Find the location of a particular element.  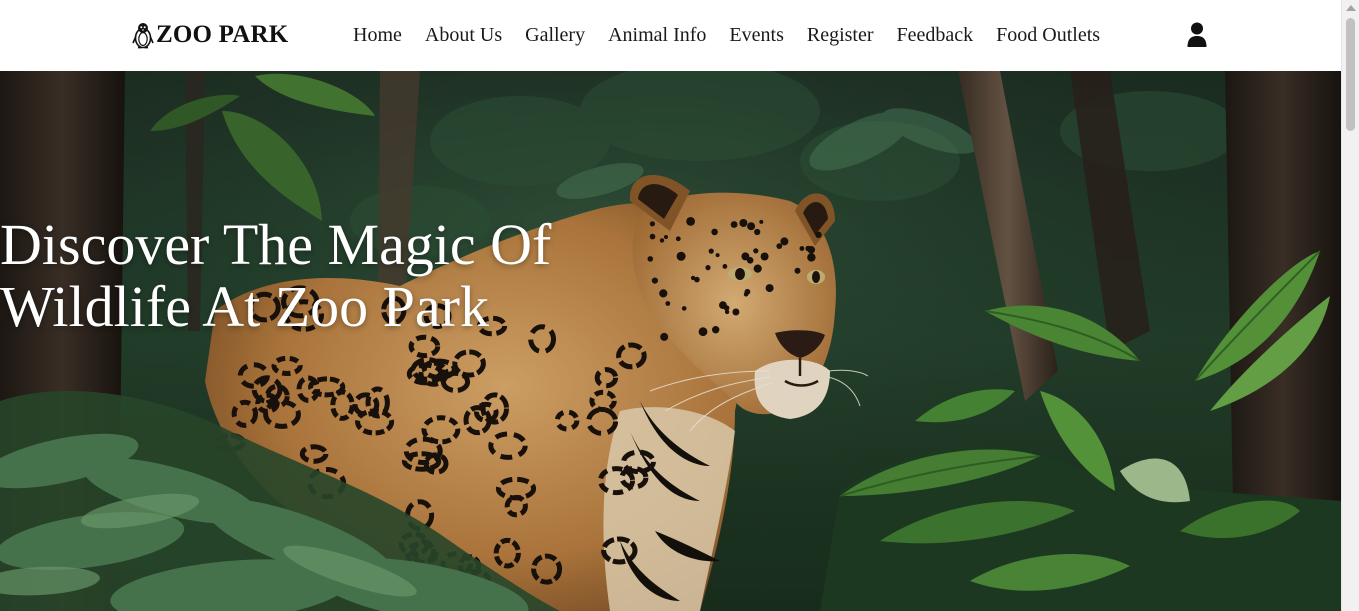

nav-link-food-outlets: Food Outlets is located at coordinates (1048, 35).